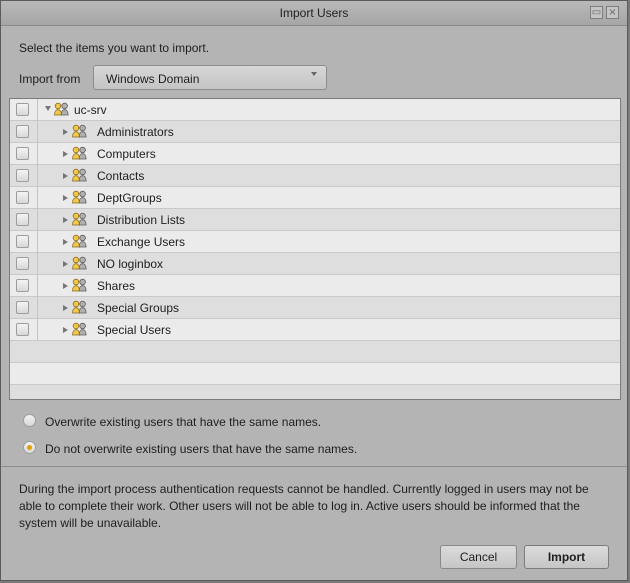 The height and width of the screenshot is (583, 630). Describe the element at coordinates (315, 154) in the screenshot. I see `tree-row: Computers` at that location.